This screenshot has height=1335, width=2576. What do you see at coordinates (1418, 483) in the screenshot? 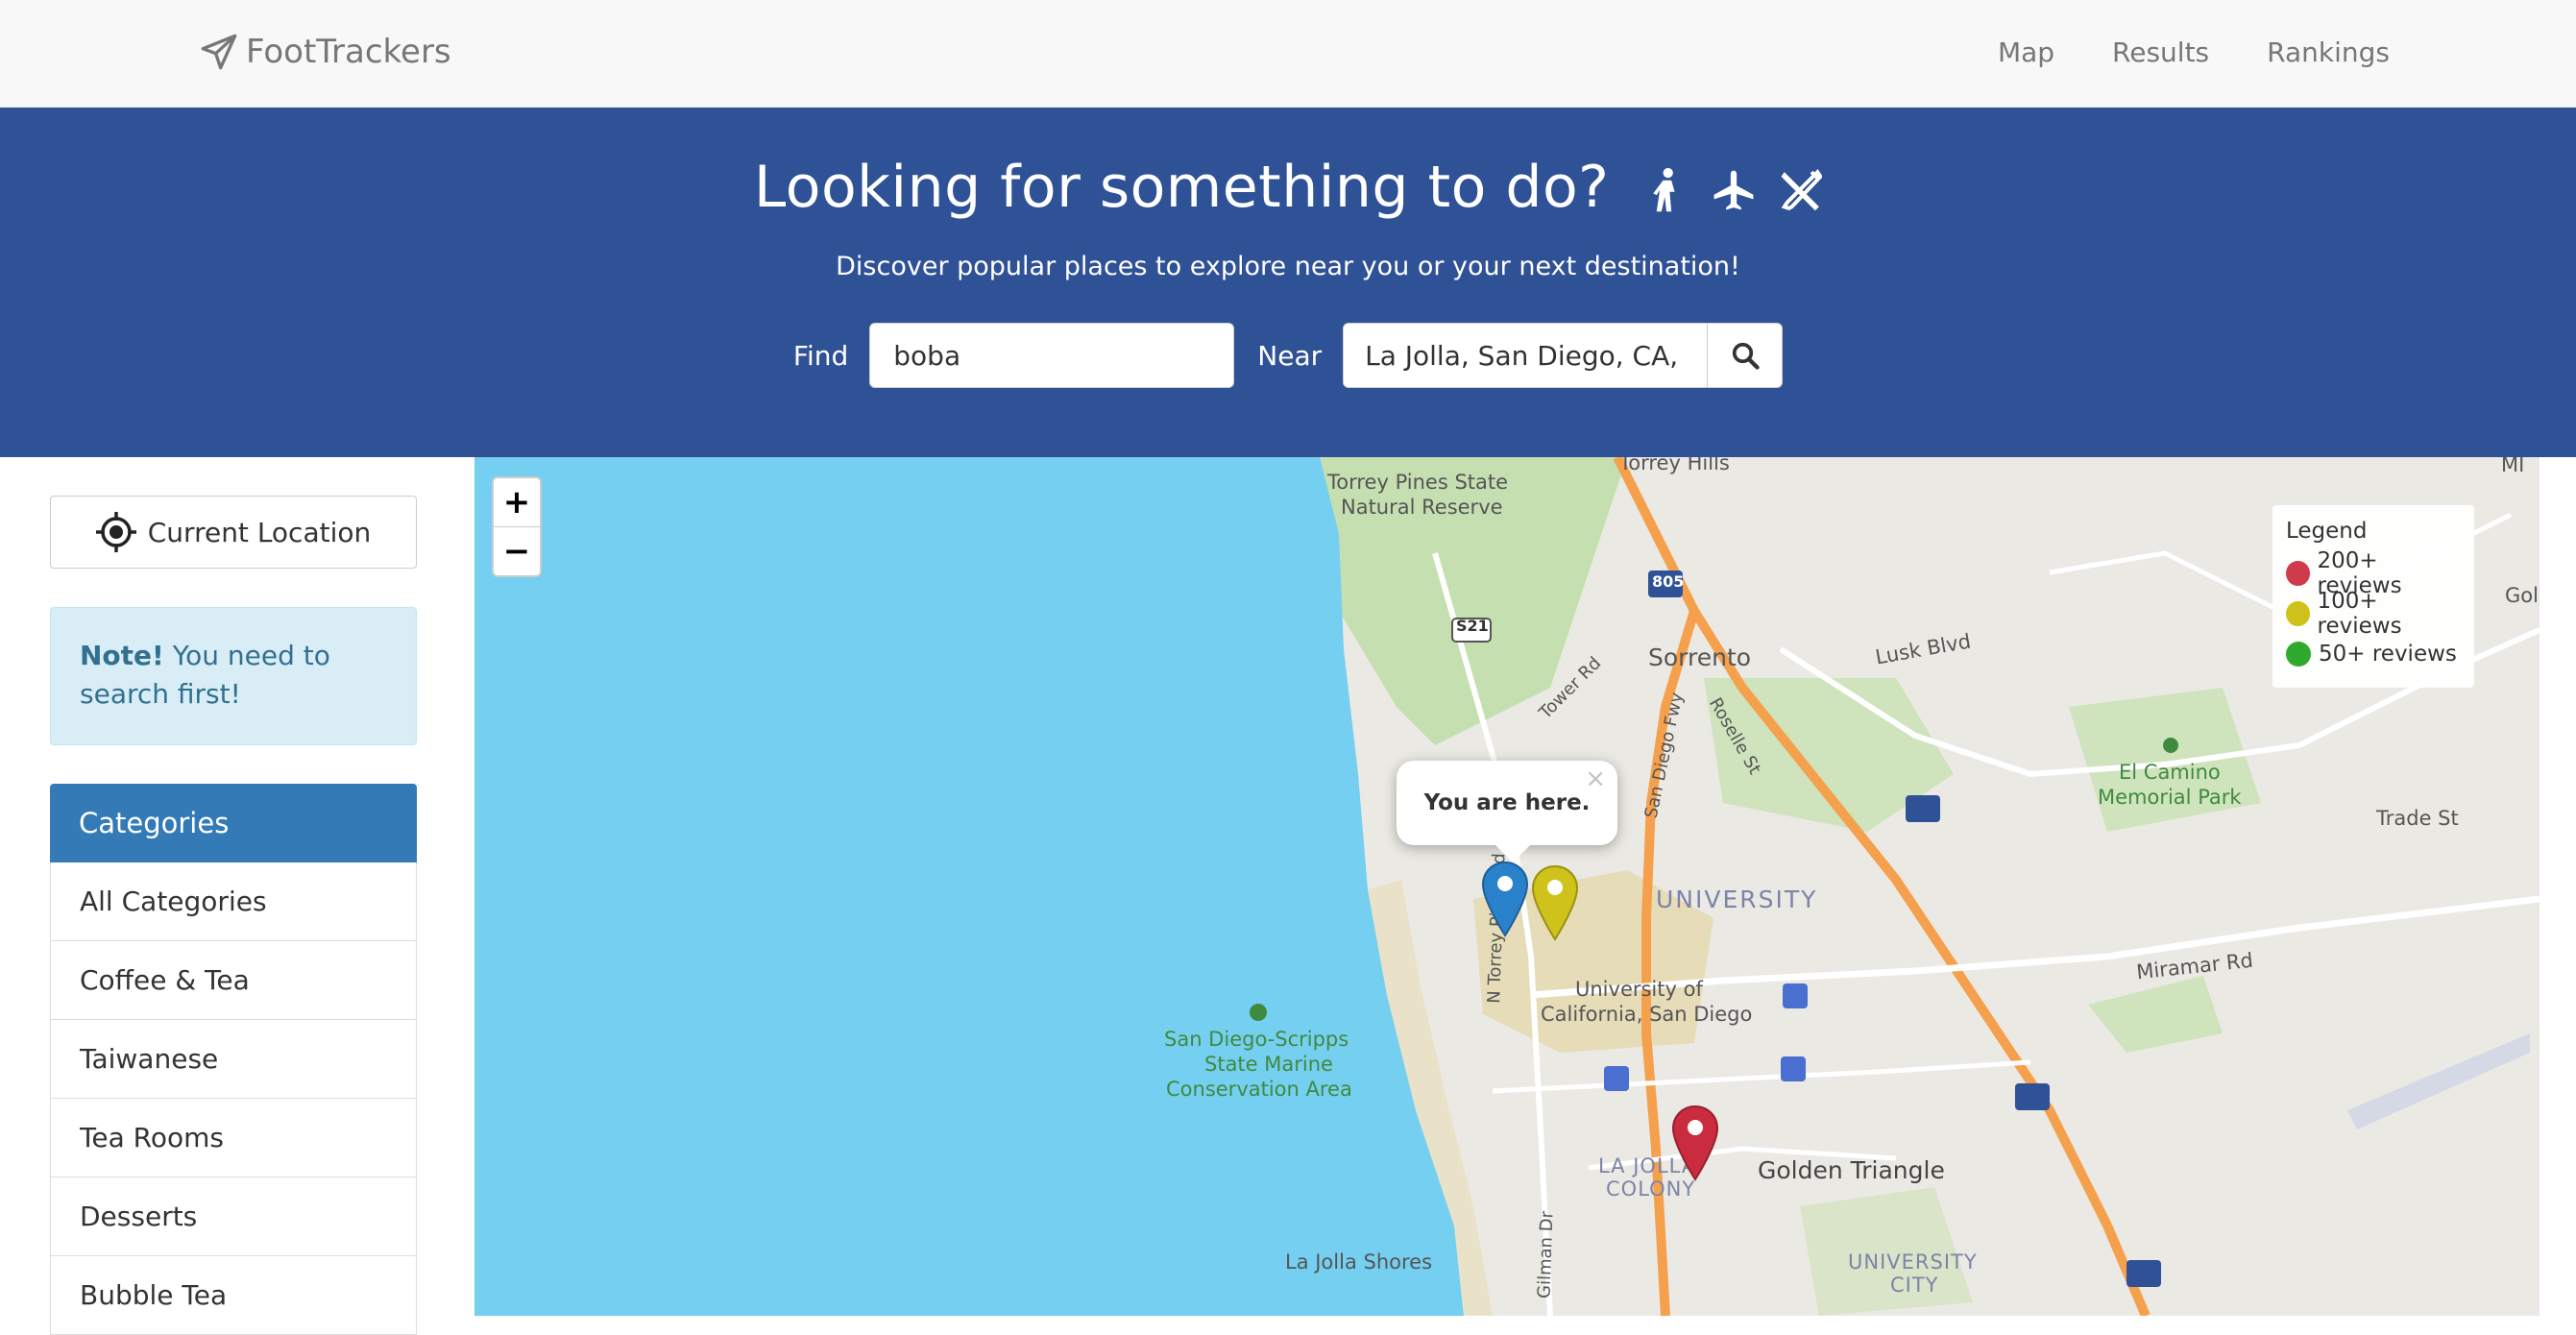
I see `map-label-torrey-pines: Torrey Pines State` at bounding box center [1418, 483].